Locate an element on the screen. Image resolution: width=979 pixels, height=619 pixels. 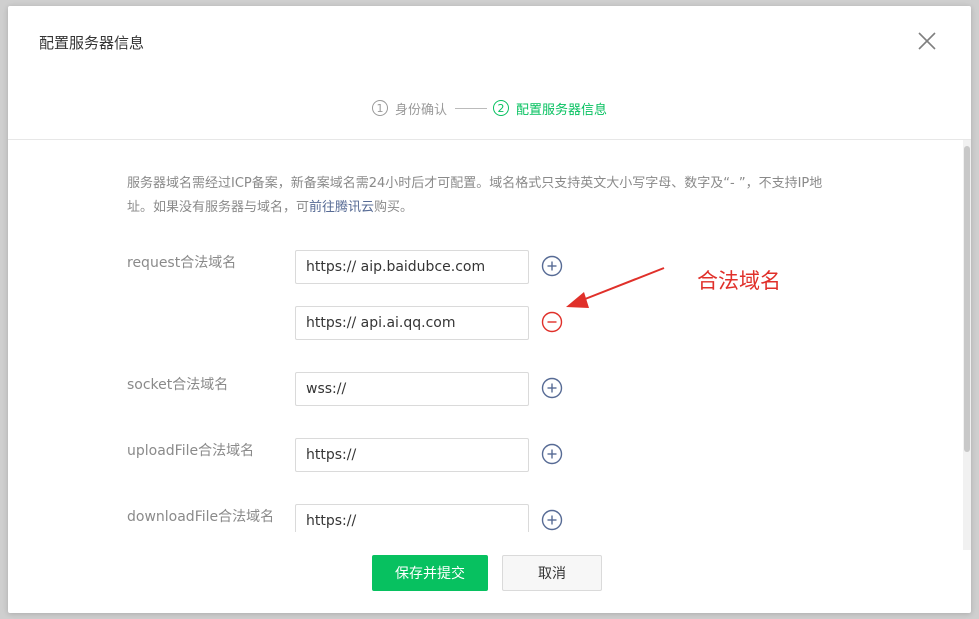
uploadfile-domain-input: https:// is located at coordinates (412, 455).